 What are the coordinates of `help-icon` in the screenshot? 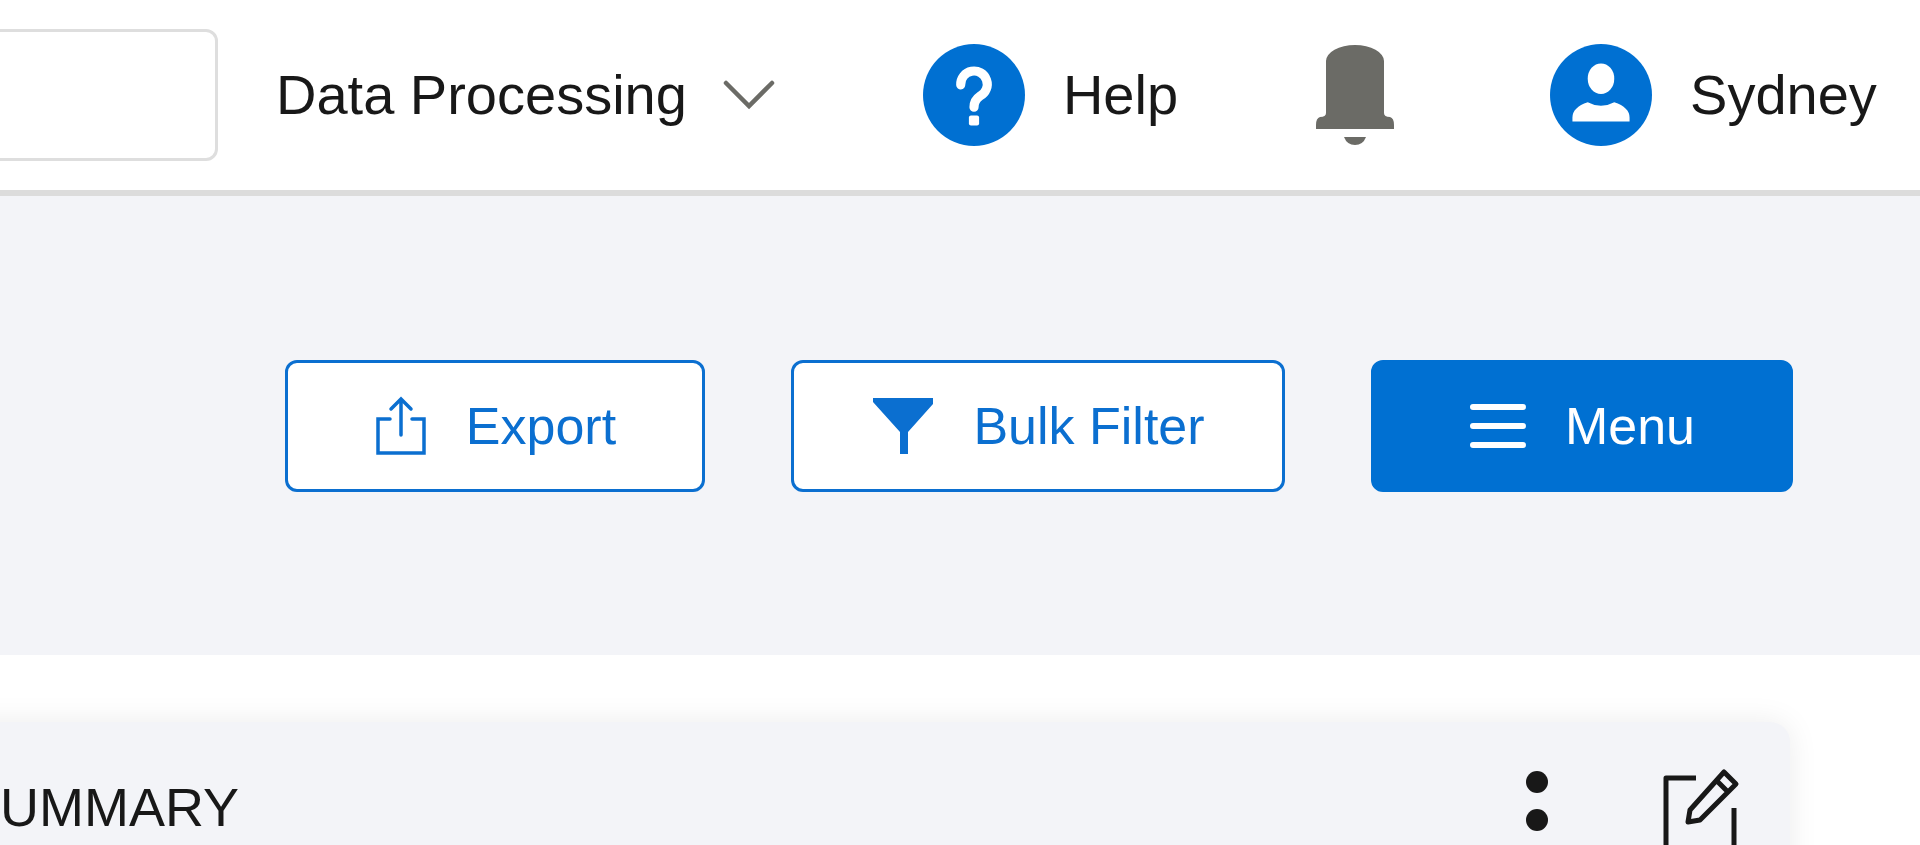 It's located at (973, 95).